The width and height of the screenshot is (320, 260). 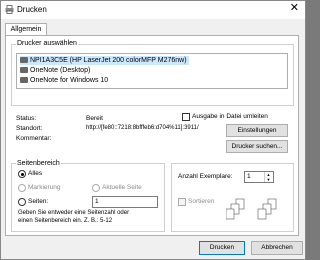 I want to click on cancel-button: Abbrechen, so click(x=277, y=248).